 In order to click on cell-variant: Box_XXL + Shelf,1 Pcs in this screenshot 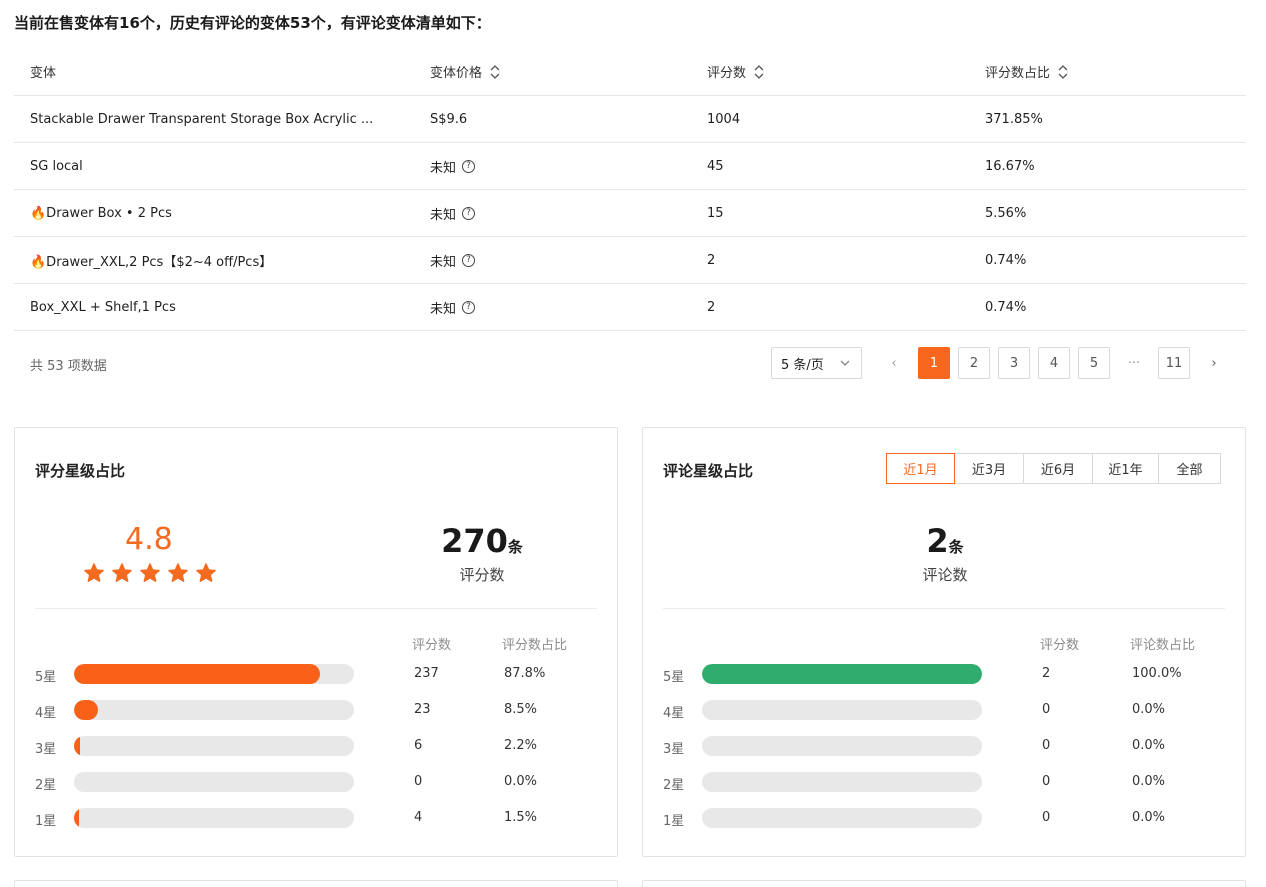, I will do `click(215, 307)`.